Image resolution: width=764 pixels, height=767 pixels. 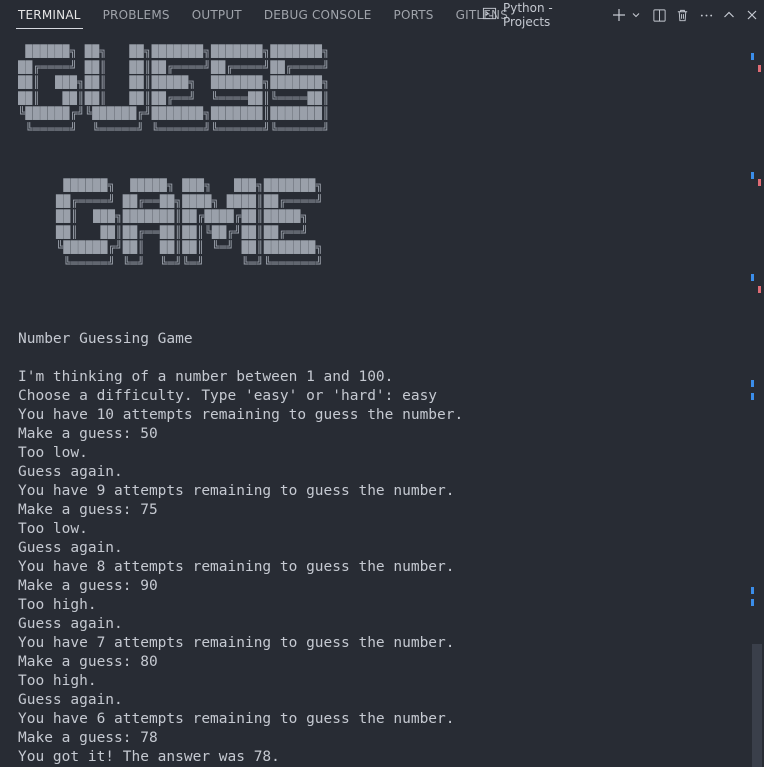 I want to click on terminal-name: Python - Projects, so click(x=528, y=15).